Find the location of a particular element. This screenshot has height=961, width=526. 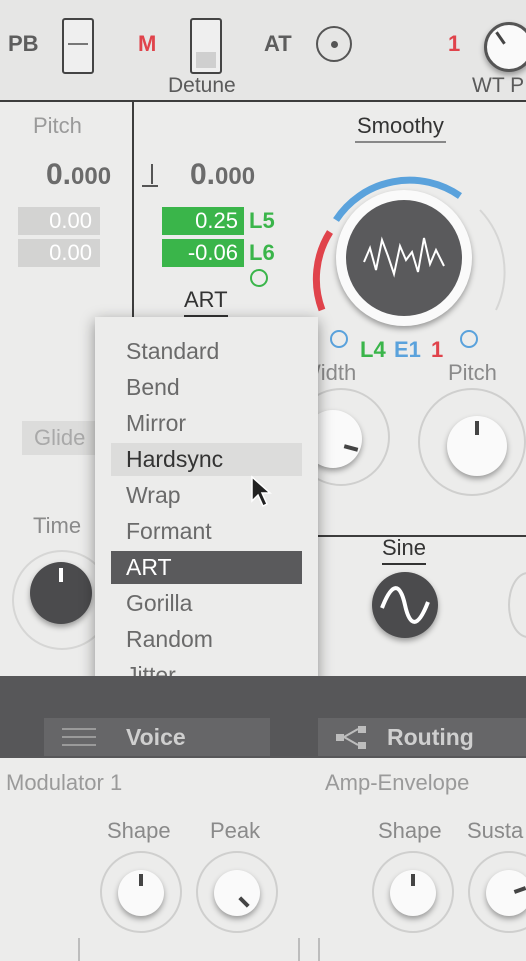

pitch-mod-box-1: 0.00 is located at coordinates (59, 221).